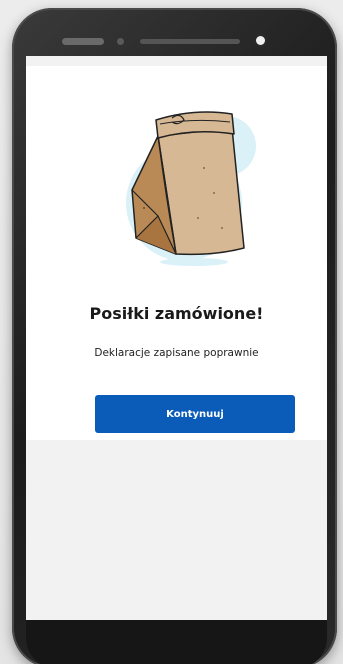 The width and height of the screenshot is (343, 664). What do you see at coordinates (190, 41) in the screenshot?
I see `earpiece` at bounding box center [190, 41].